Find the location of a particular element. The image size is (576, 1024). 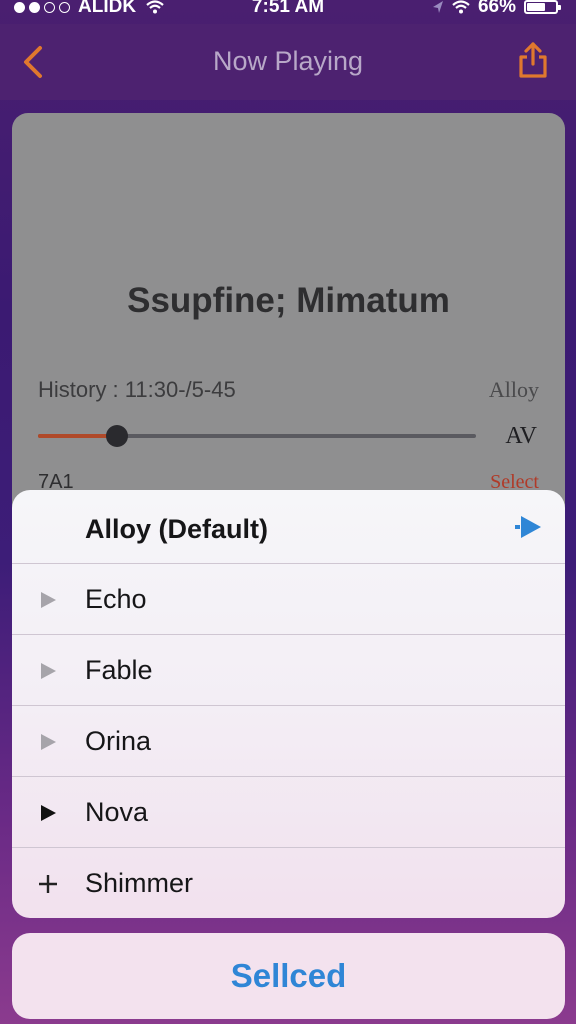

menu-option-nova: Nova is located at coordinates (288, 812).